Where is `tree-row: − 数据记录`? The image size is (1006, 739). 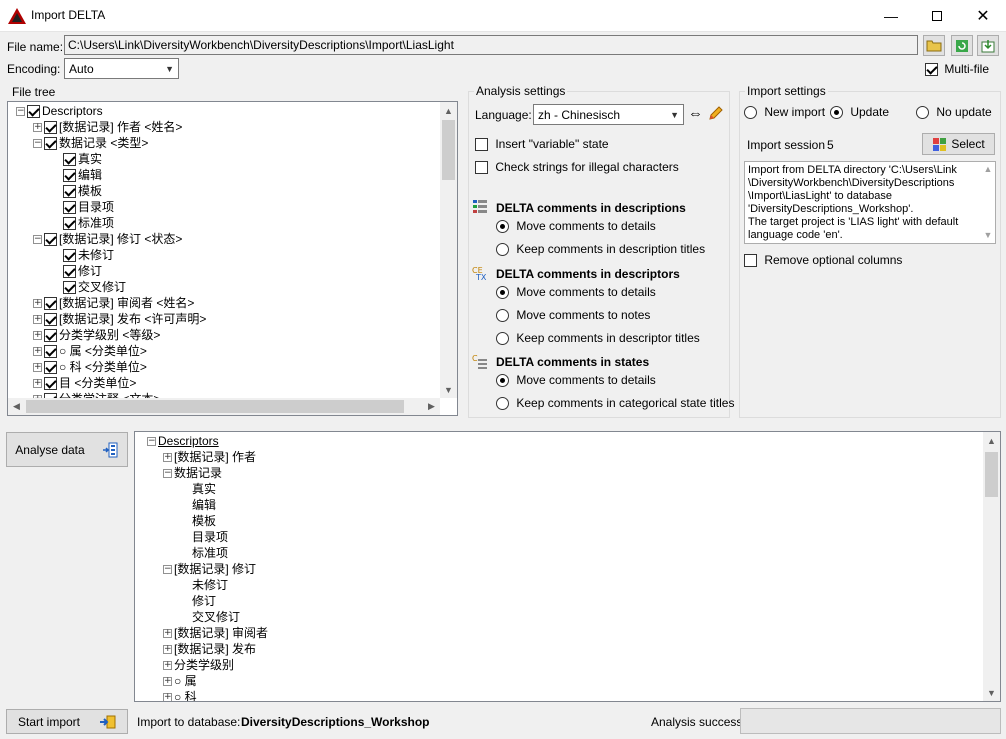 tree-row: − 数据记录 is located at coordinates (192, 473).